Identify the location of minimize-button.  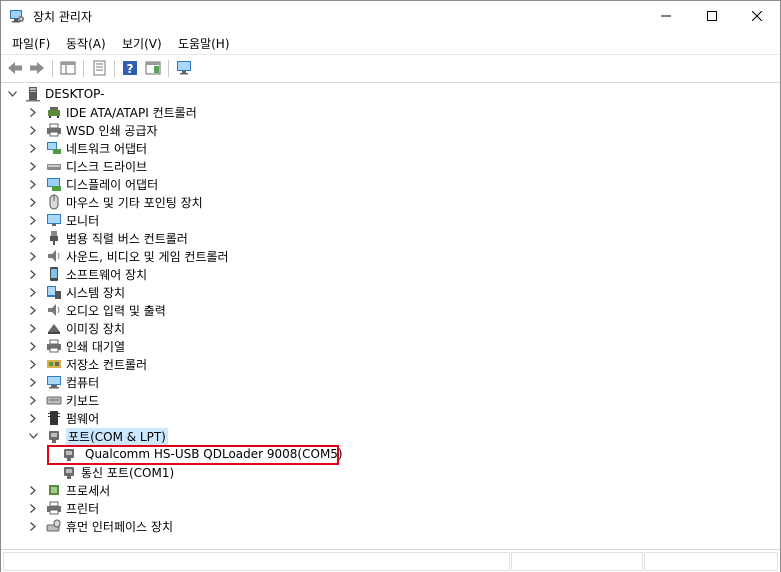
(666, 16).